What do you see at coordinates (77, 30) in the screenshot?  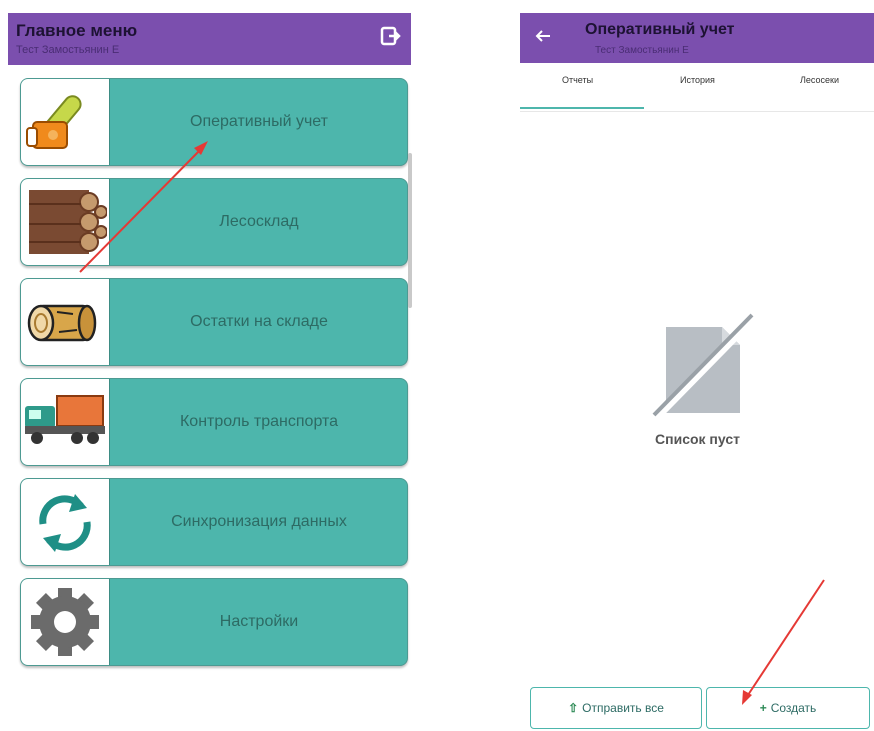 I see `page-title: Главное меню` at bounding box center [77, 30].